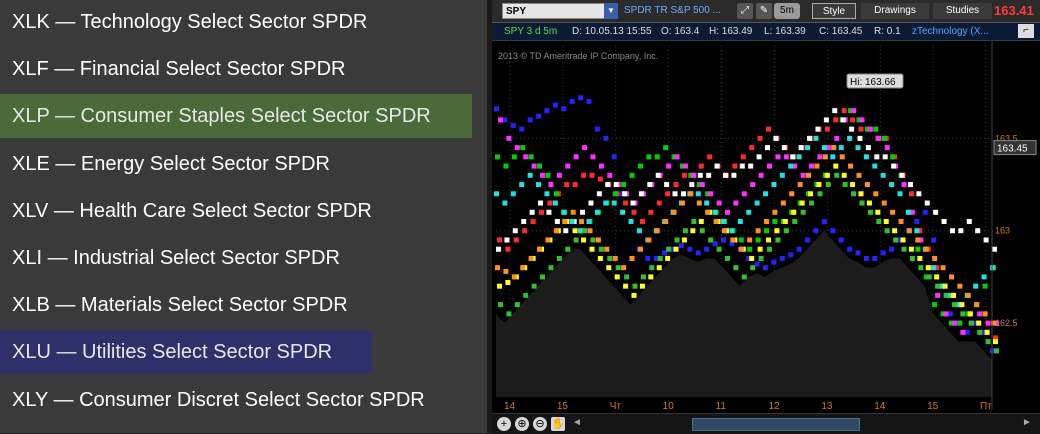 The height and width of the screenshot is (434, 1040). I want to click on zoom-in-icon: ⊕, so click(522, 424).